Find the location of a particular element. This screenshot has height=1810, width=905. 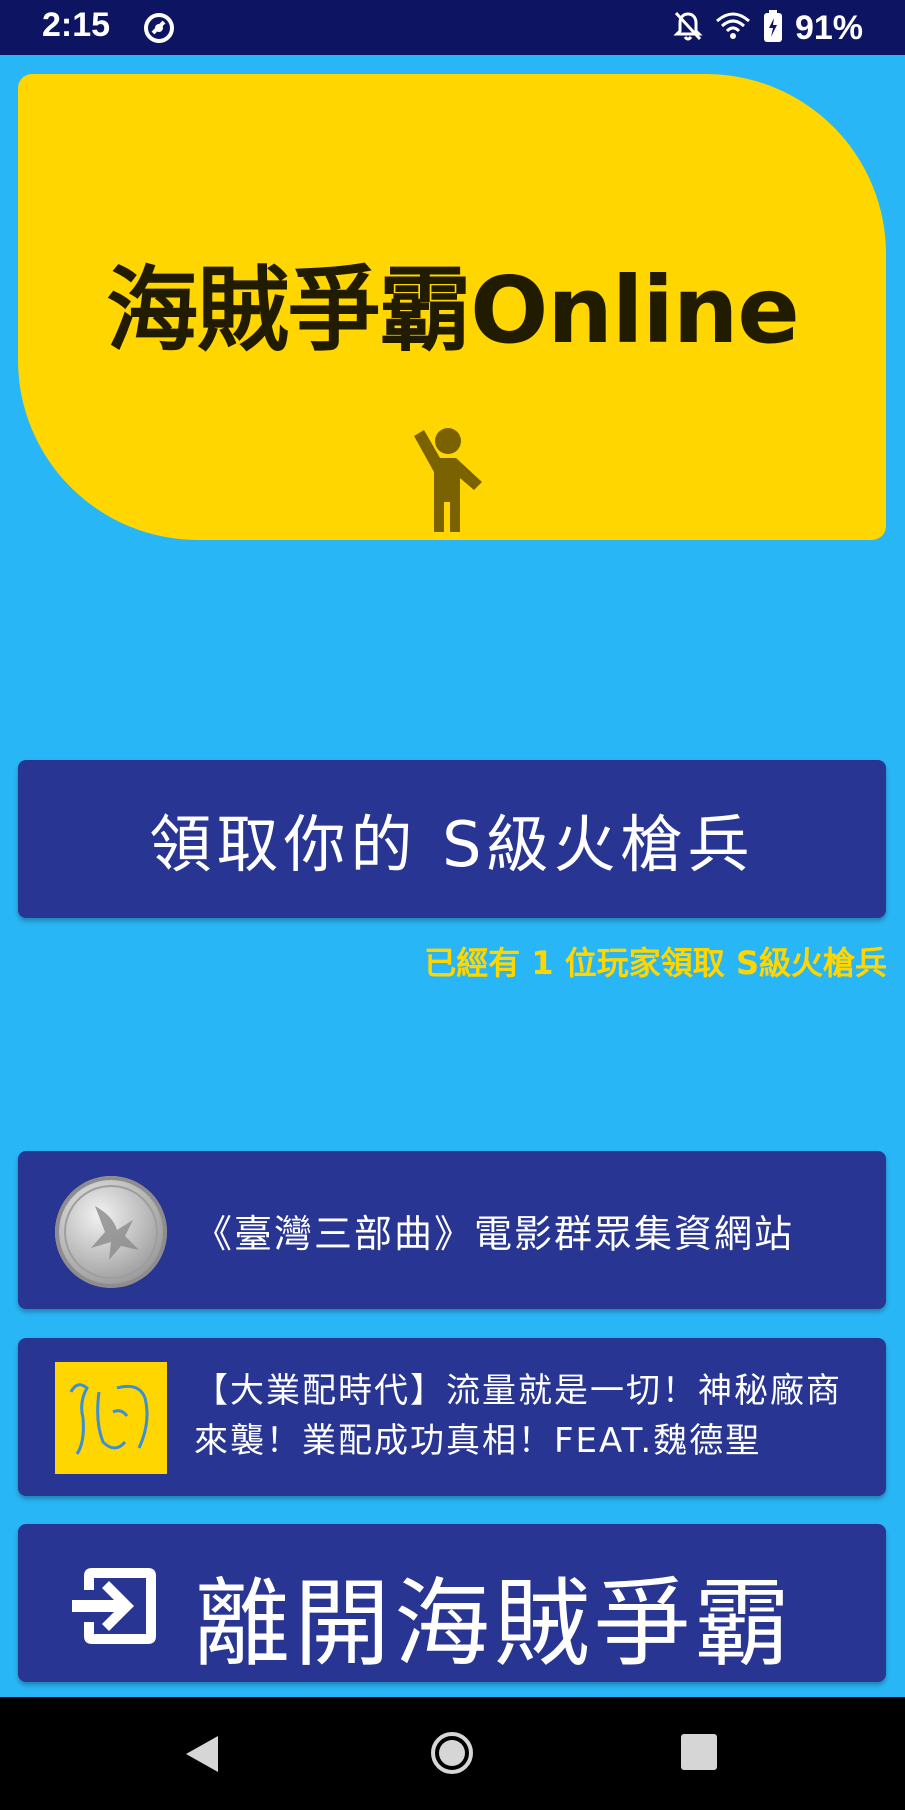

video-link-label: 【大業配時代】流量就是一切！神秘廠商來襲！業配成功真相！FEAT.魏德聖 is located at coordinates (518, 1416).